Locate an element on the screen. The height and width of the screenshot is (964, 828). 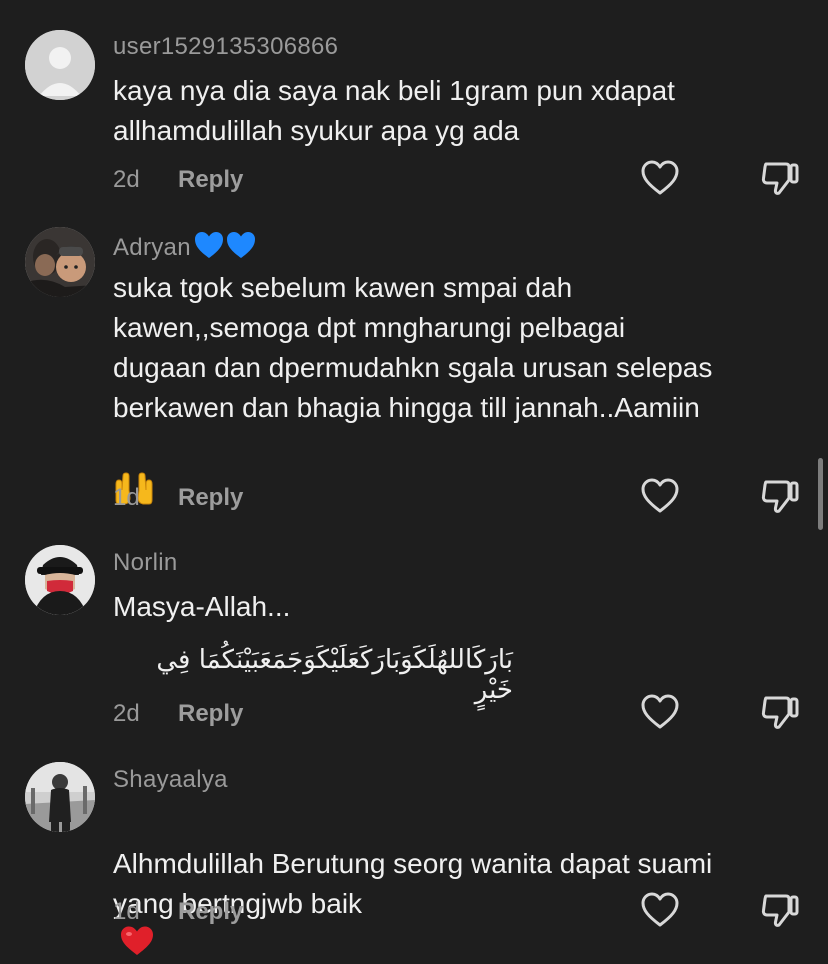
default-avatar-icon is located at coordinates (60, 65).